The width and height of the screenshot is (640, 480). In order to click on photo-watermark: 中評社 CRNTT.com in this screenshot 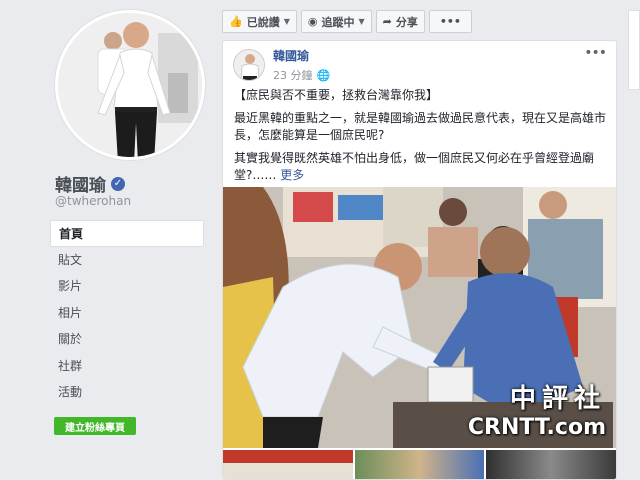, I will do `click(537, 409)`.